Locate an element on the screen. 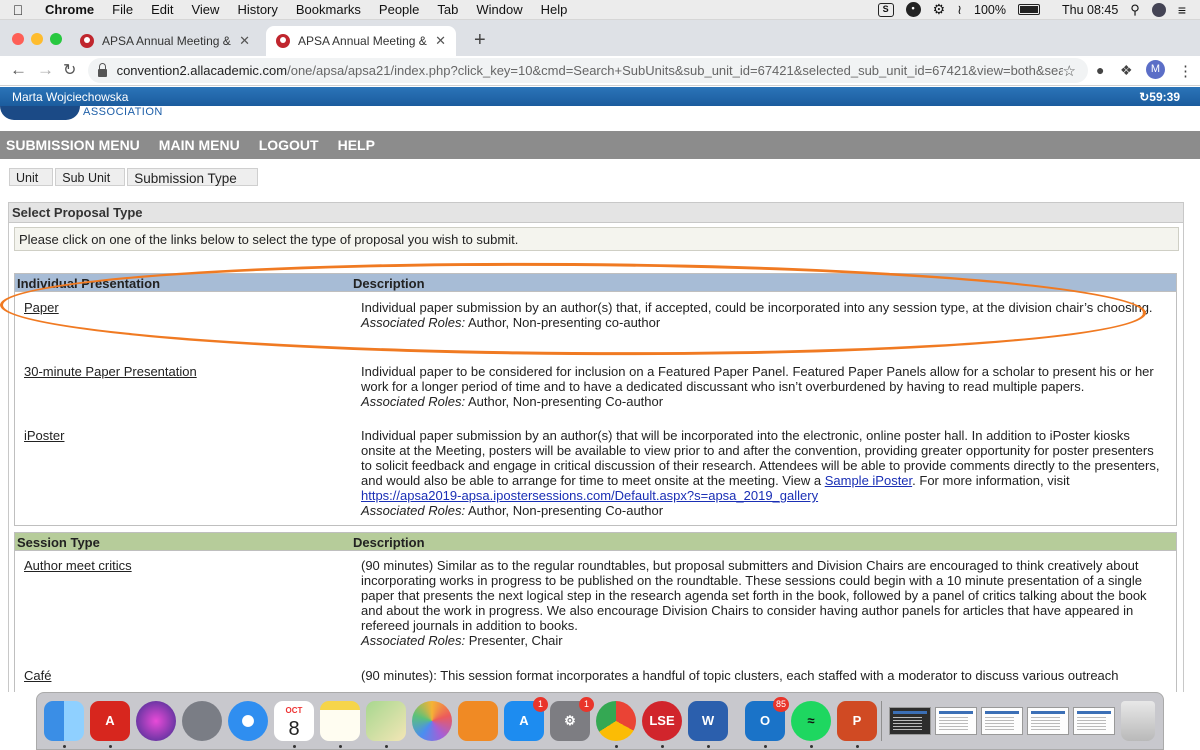 The width and height of the screenshot is (1200, 750). menu-help: Help is located at coordinates (554, 9).